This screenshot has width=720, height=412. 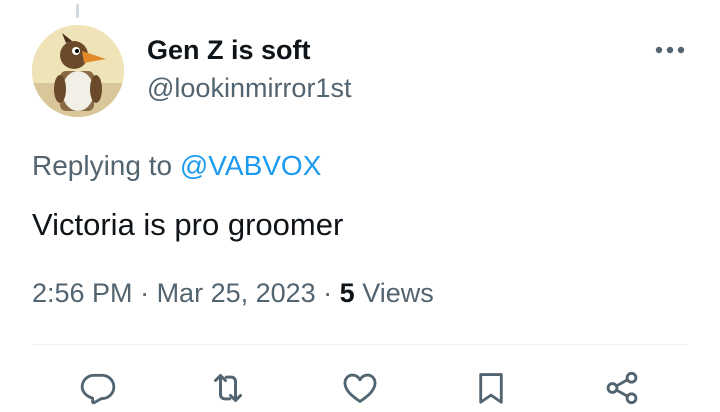 I want to click on replying-to-label: Replying to, so click(x=106, y=165).